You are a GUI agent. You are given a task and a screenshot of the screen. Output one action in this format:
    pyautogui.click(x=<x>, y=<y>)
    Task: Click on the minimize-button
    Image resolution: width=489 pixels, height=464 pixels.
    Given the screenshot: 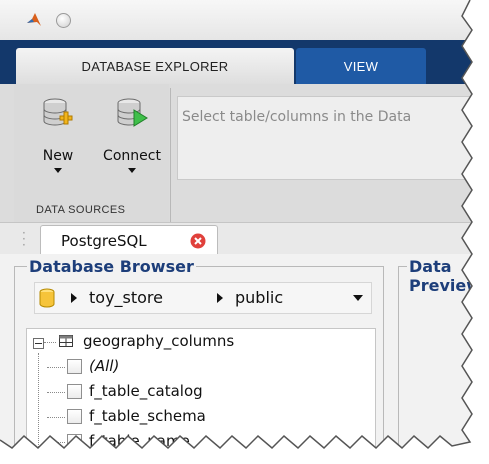 What is the action you would take?
    pyautogui.click(x=63, y=20)
    